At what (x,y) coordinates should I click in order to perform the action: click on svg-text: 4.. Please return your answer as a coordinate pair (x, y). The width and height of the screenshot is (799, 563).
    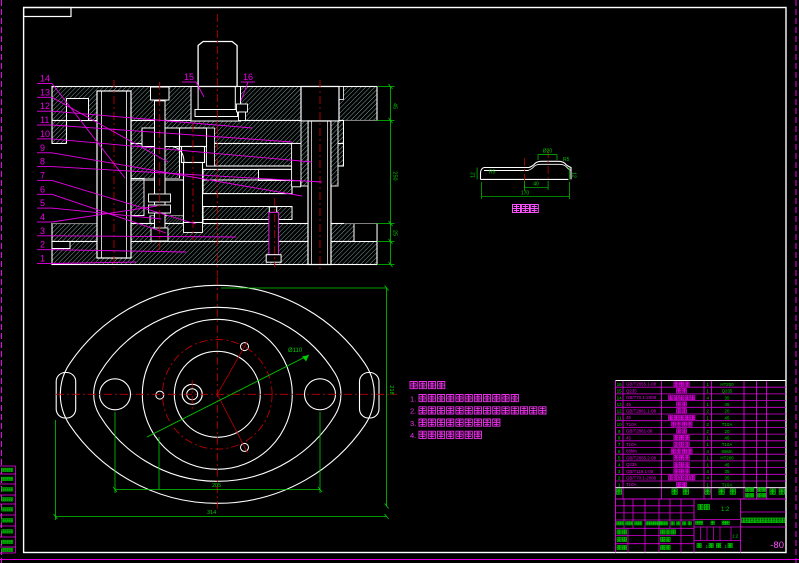
    Looking at the image, I should click on (413, 435).